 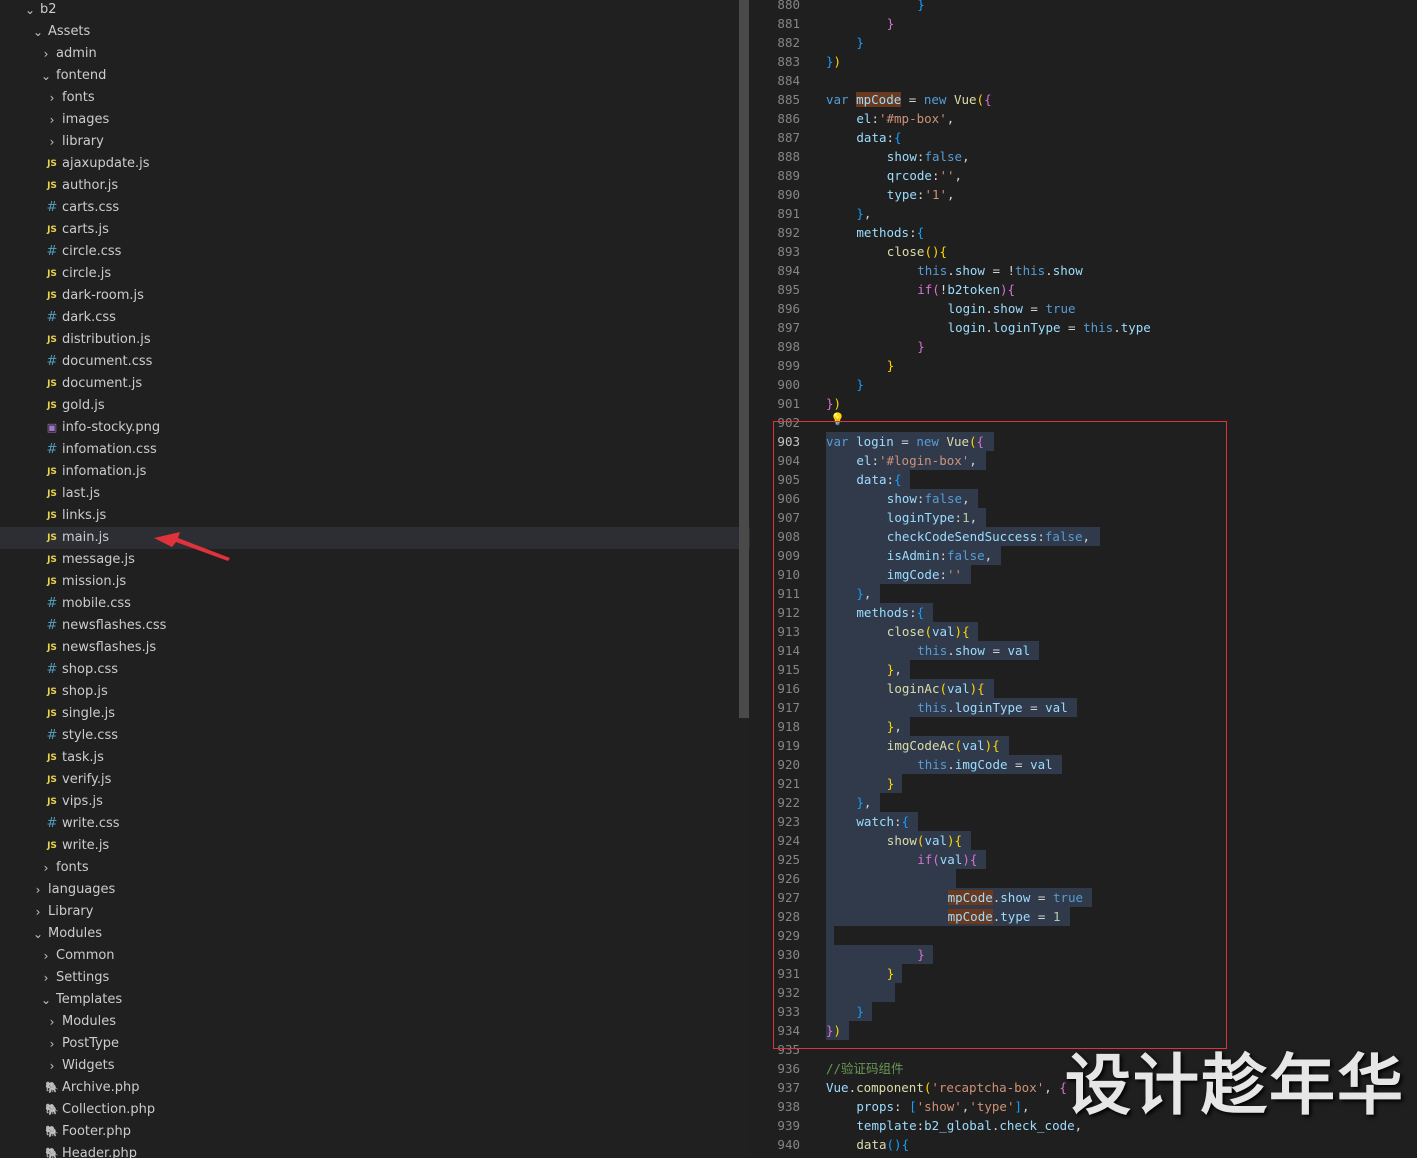 I want to click on tree-folder: › Modules, so click(x=375, y=1022).